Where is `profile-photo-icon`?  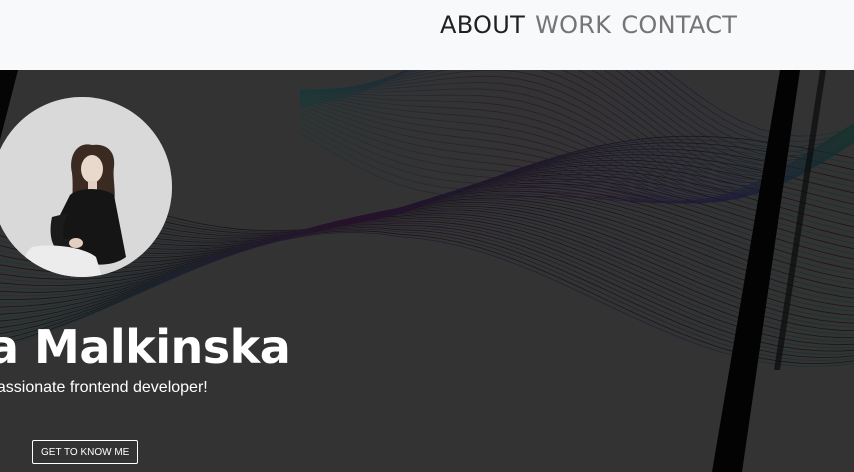 profile-photo-icon is located at coordinates (86, 187).